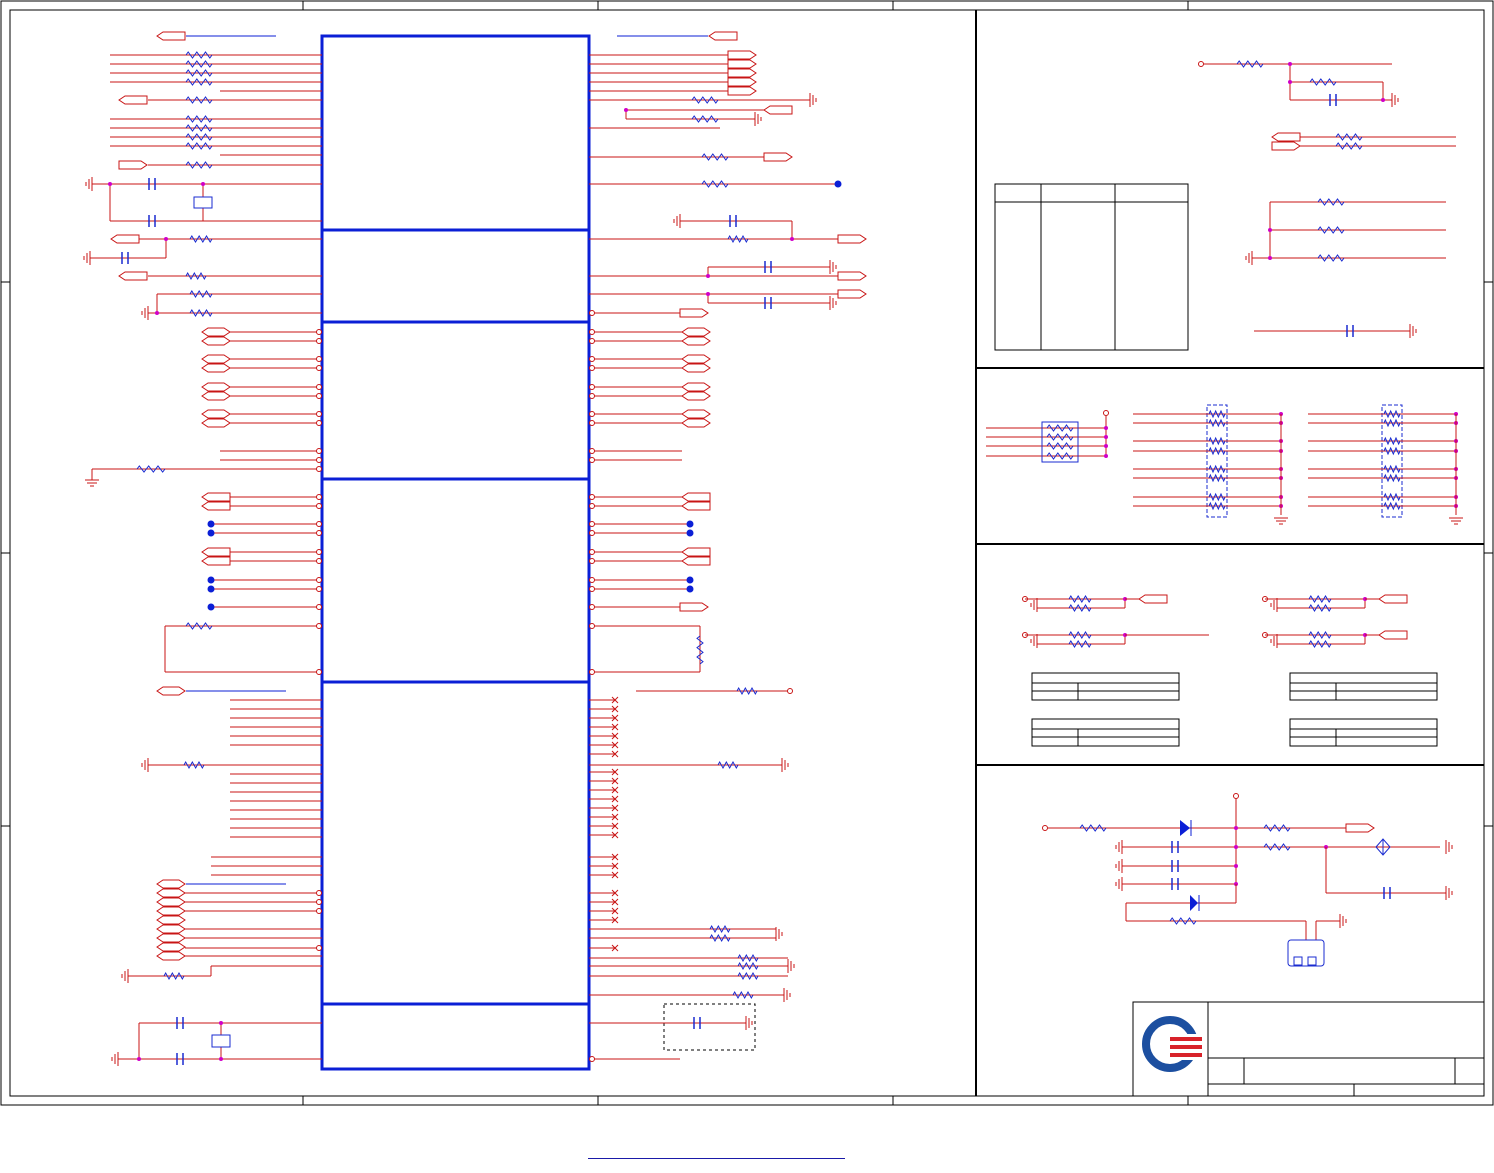 This screenshot has width=1494, height=1173. Describe the element at coordinates (1230, 670) in the screenshot. I see `panel-strap-options` at that location.